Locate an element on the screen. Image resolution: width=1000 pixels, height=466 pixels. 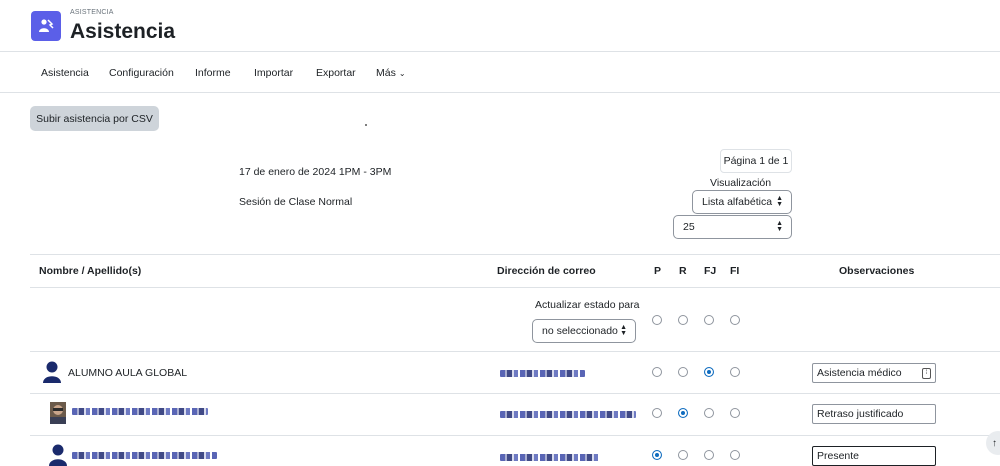
row3-radio-fi is located at coordinates (735, 455).